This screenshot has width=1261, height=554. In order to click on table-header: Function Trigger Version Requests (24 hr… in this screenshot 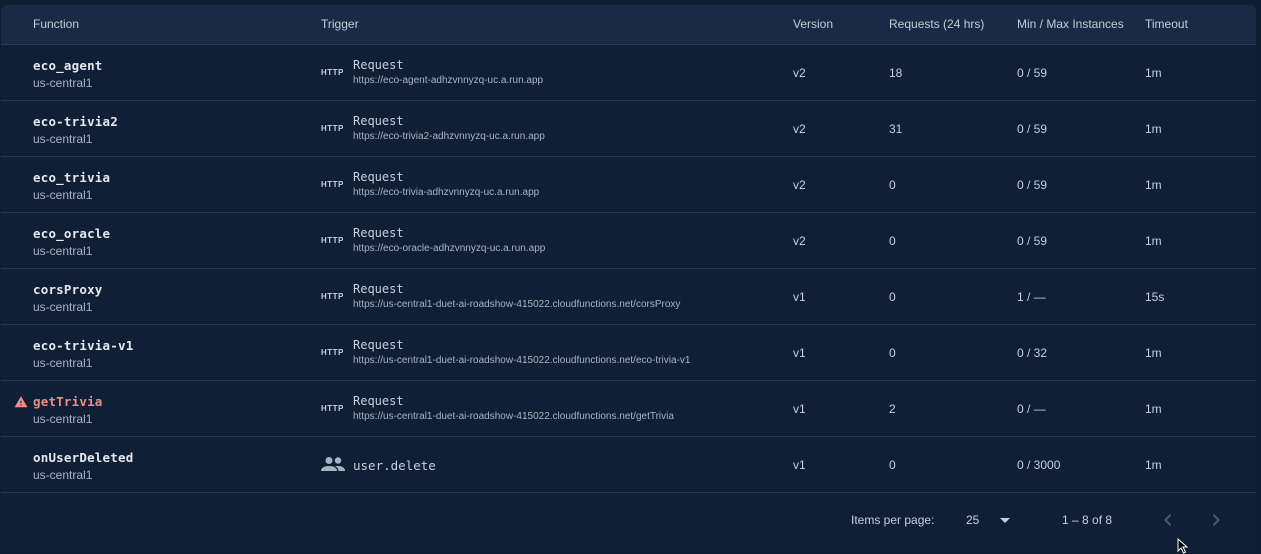, I will do `click(628, 25)`.